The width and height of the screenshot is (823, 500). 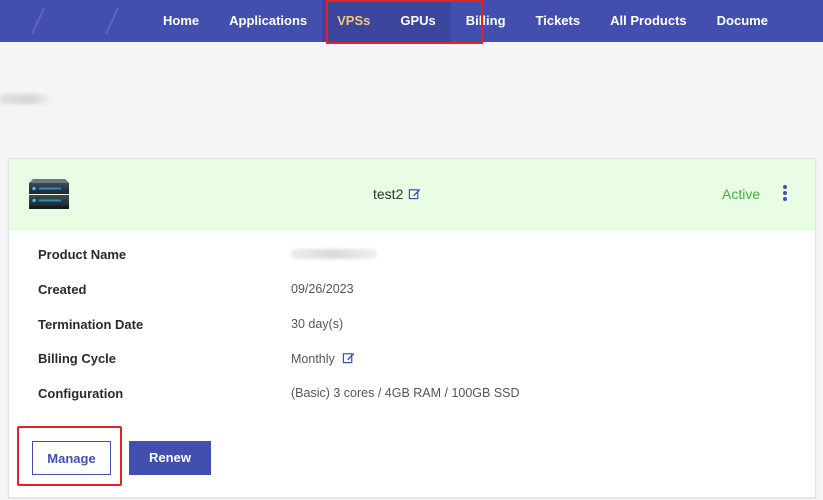 I want to click on more-options-icon, so click(x=785, y=194).